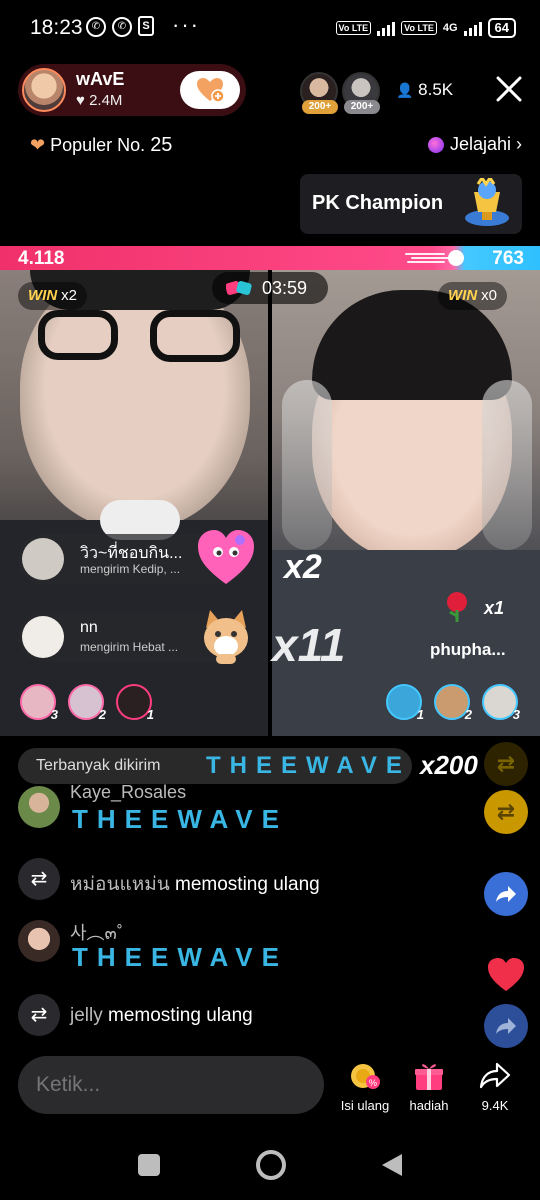 This screenshot has height=1200, width=540. I want to click on top-sender-label: Terbanyak dikirim, so click(98, 765).